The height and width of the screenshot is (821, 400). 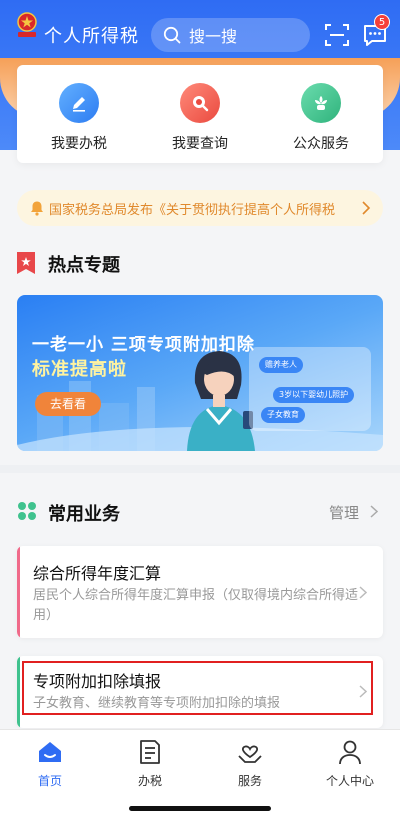 What do you see at coordinates (321, 144) in the screenshot?
I see `quick-action-label: 公众服务` at bounding box center [321, 144].